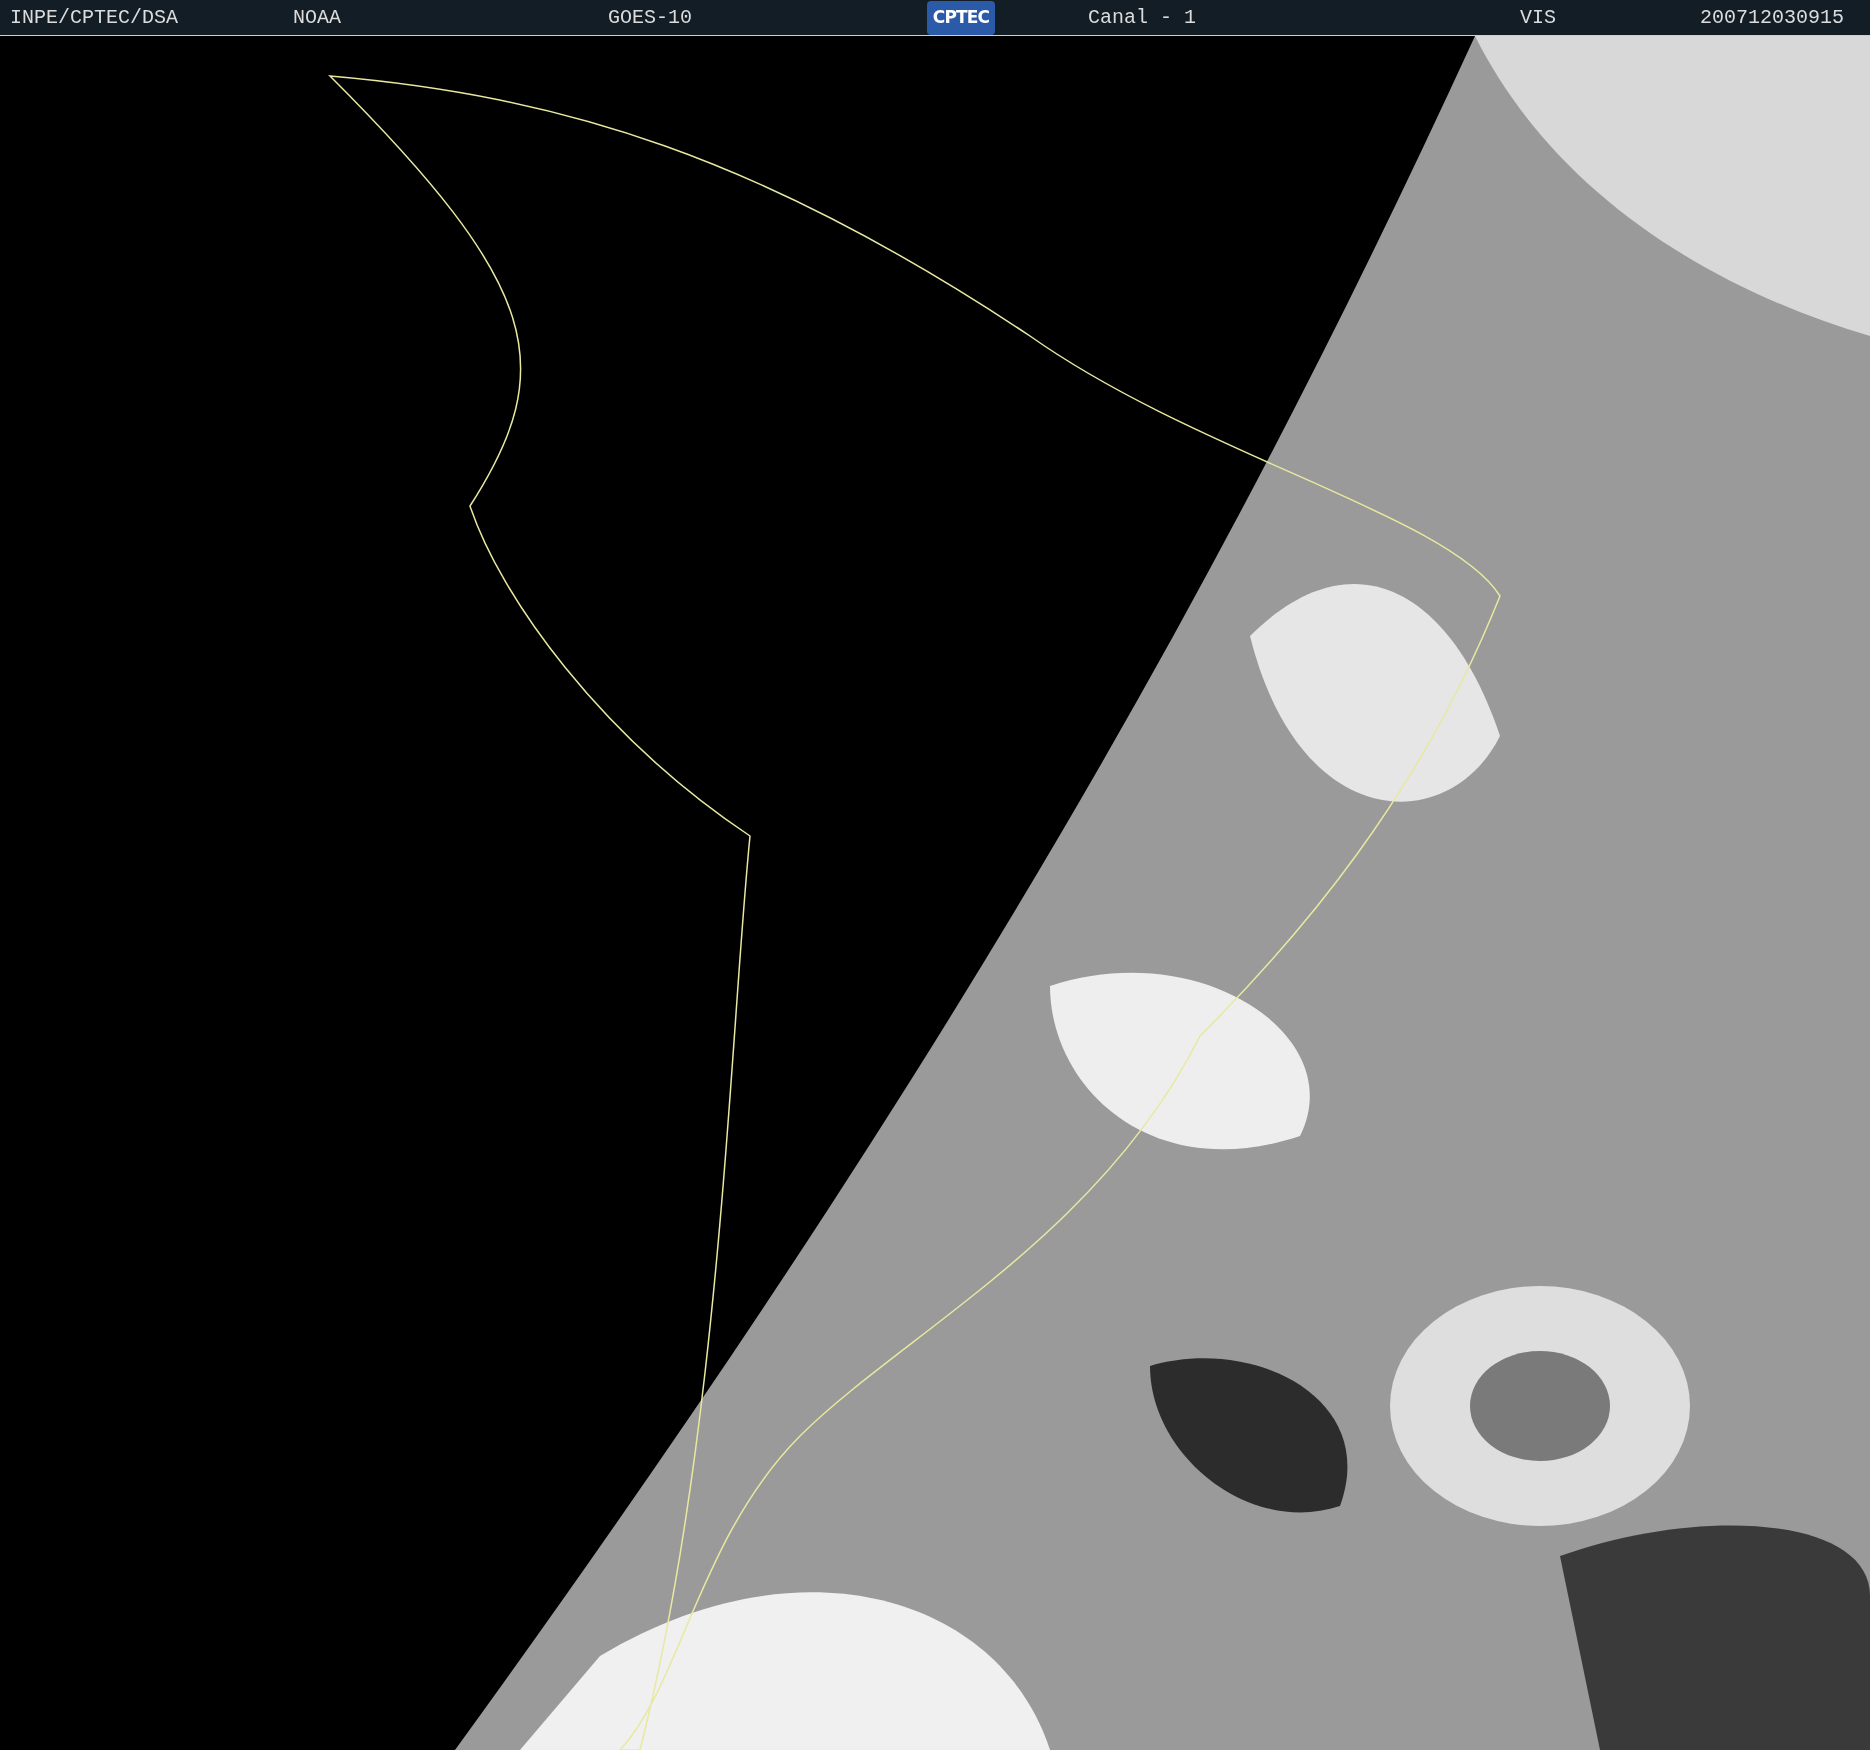 The height and width of the screenshot is (1750, 1870). What do you see at coordinates (650, 17) in the screenshot?
I see `header-label: GOES-10` at bounding box center [650, 17].